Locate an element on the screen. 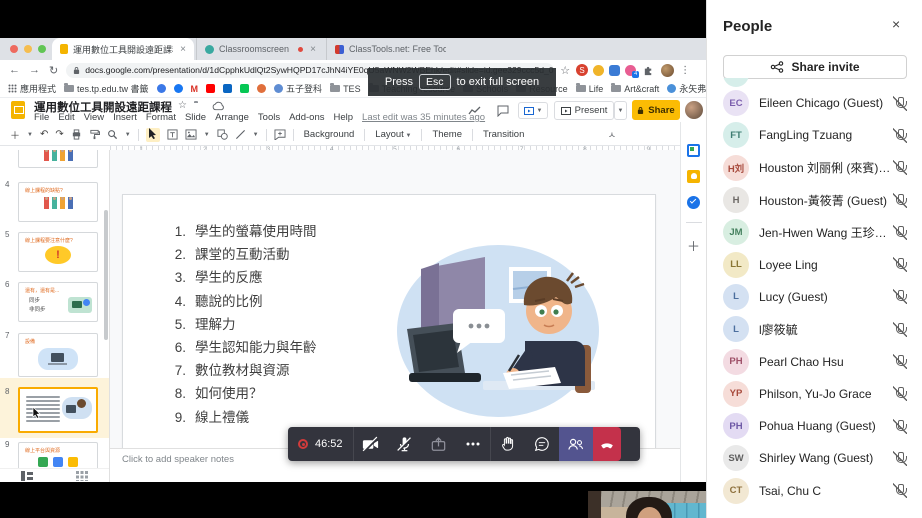 The width and height of the screenshot is (922, 518). participant-row: FT FangLing Tzuang is located at coordinates (814, 135).